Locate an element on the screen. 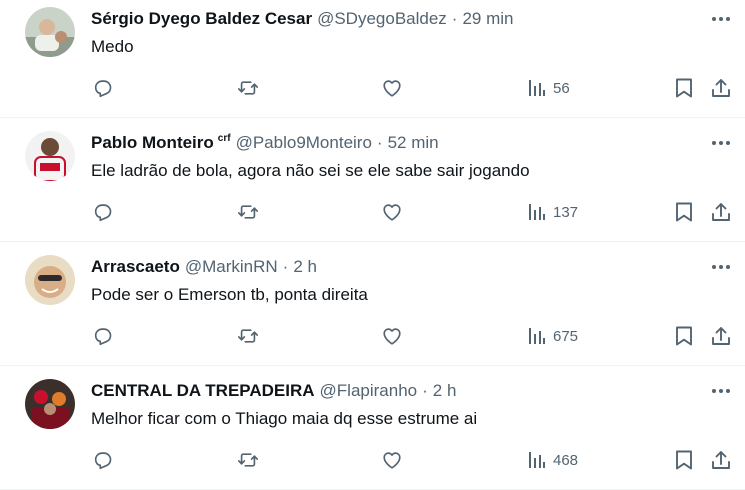 This screenshot has height=490, width=745. tweet-header: CENTRAL DA TREPADEIRA @Flapiranho · 2 h is located at coordinates (273, 391).